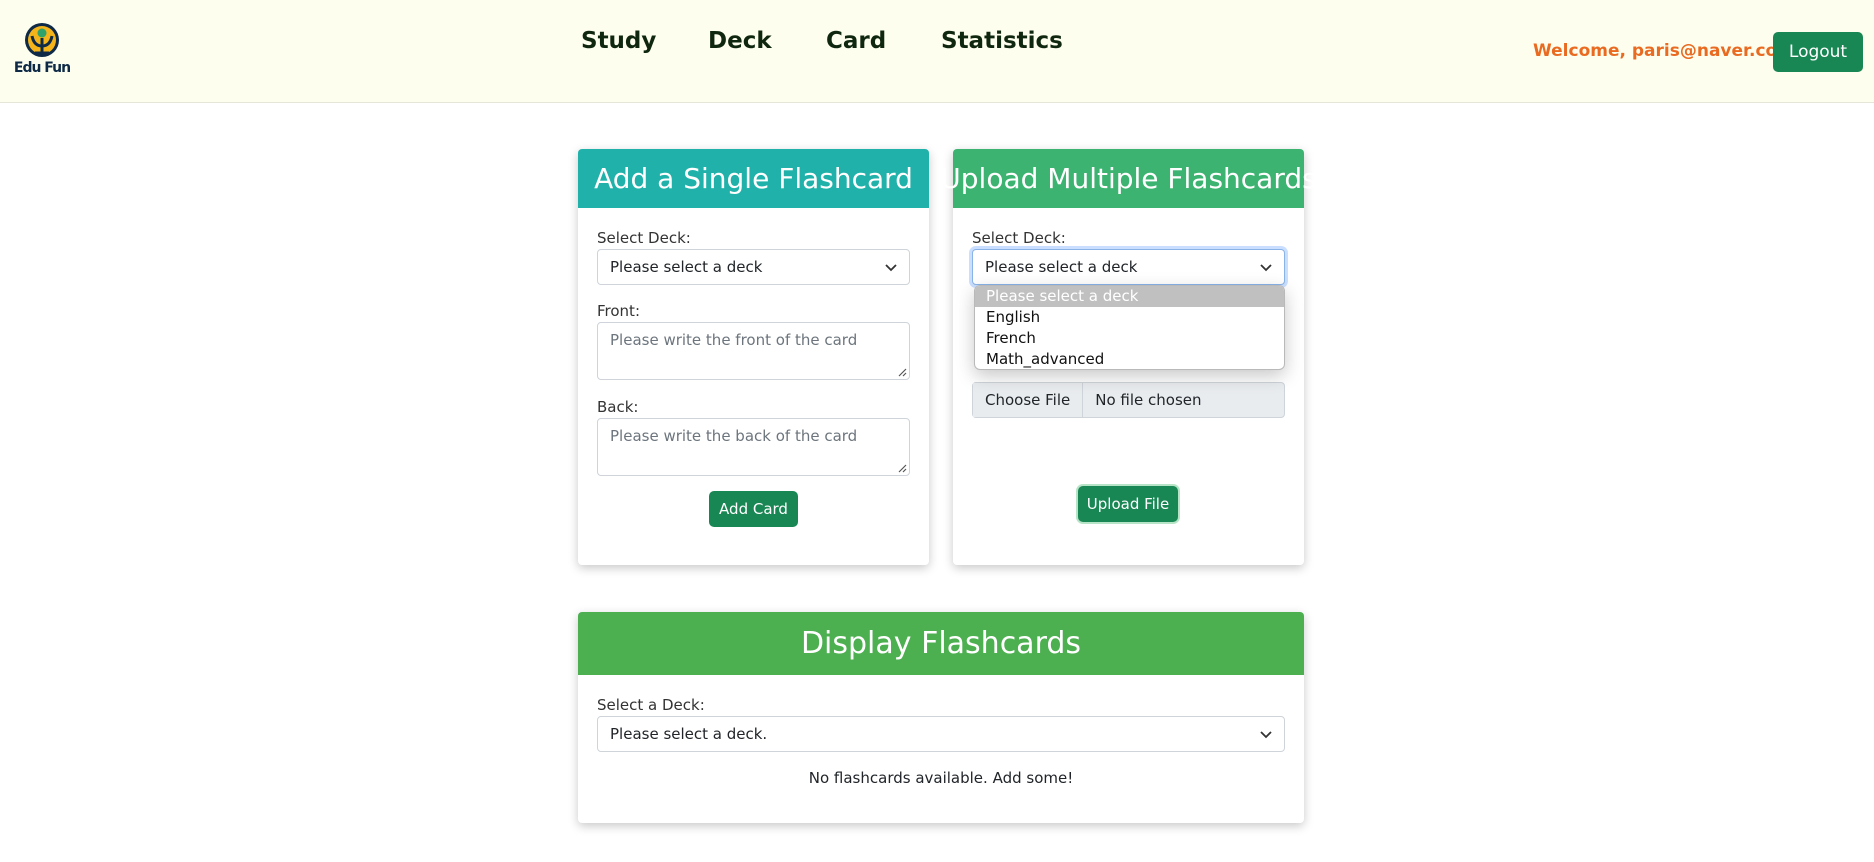 The width and height of the screenshot is (1874, 862). I want to click on front-textarea: Please write the front of the card, so click(753, 351).